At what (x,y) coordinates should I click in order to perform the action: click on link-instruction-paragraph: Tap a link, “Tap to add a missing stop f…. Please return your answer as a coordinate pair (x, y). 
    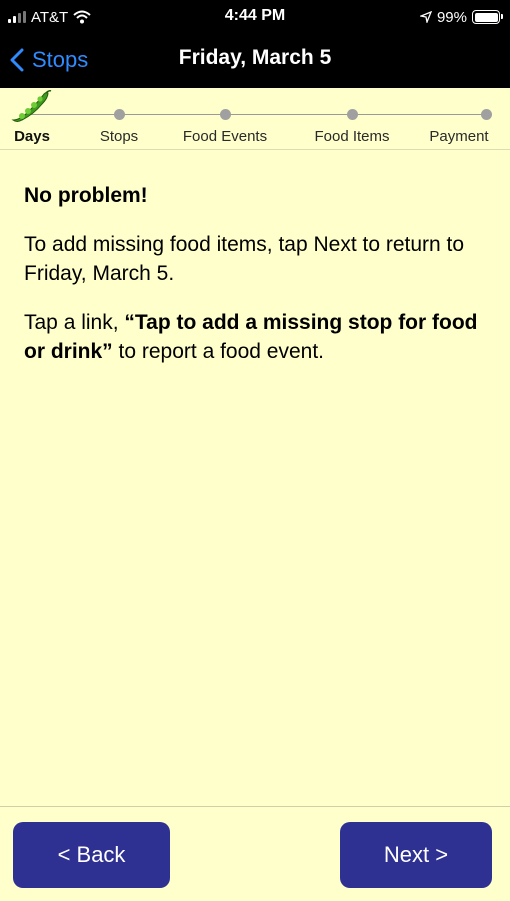
    Looking at the image, I should click on (259, 337).